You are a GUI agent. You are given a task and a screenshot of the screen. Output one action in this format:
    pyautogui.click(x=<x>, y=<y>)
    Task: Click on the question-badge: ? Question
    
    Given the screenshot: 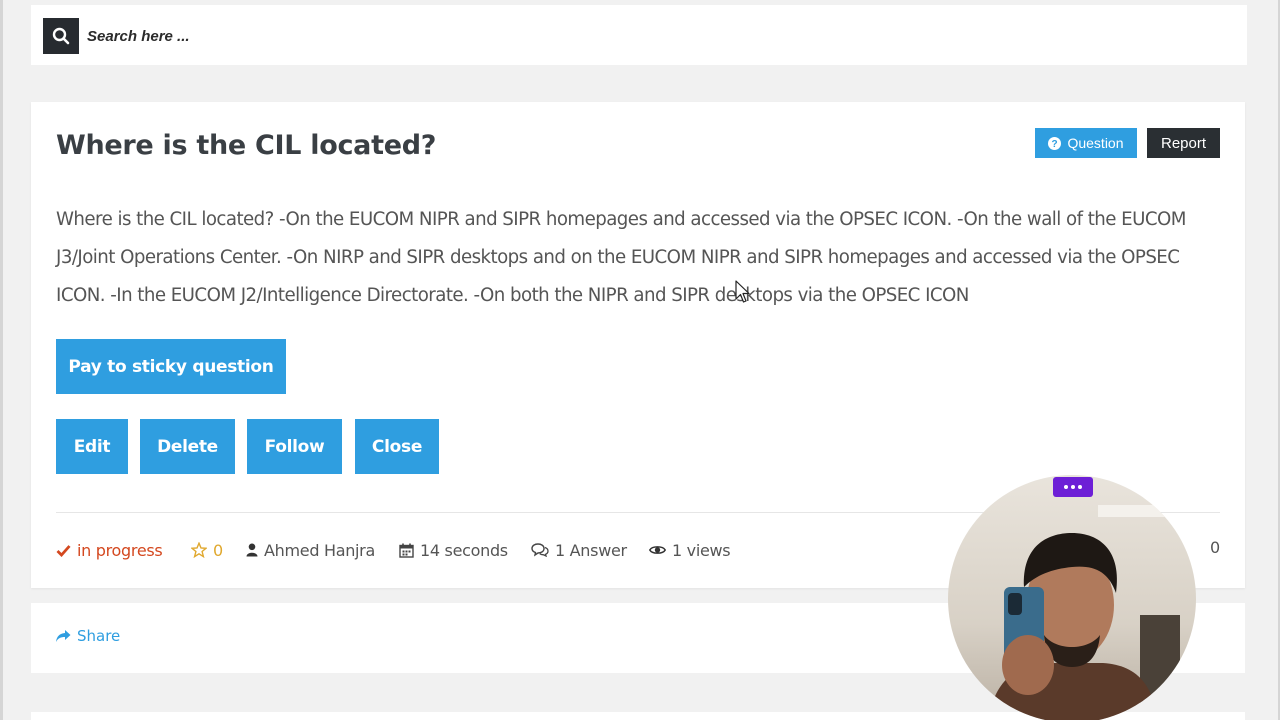 What is the action you would take?
    pyautogui.click(x=1086, y=143)
    